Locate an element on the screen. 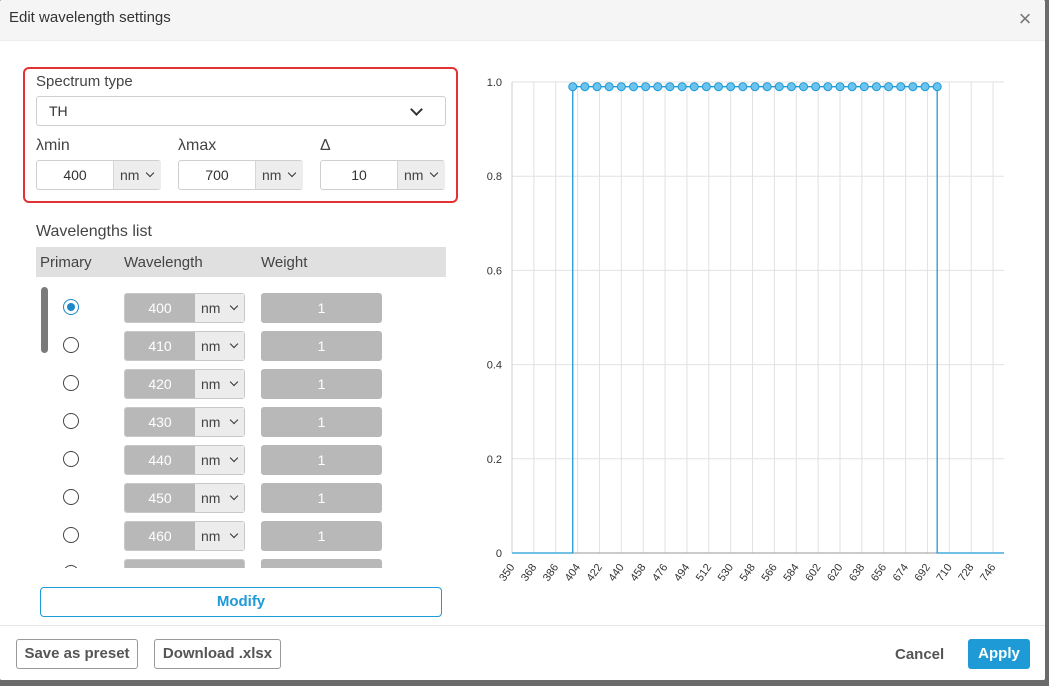 The image size is (1049, 686). wavelength-field: 400 nm is located at coordinates (184, 308).